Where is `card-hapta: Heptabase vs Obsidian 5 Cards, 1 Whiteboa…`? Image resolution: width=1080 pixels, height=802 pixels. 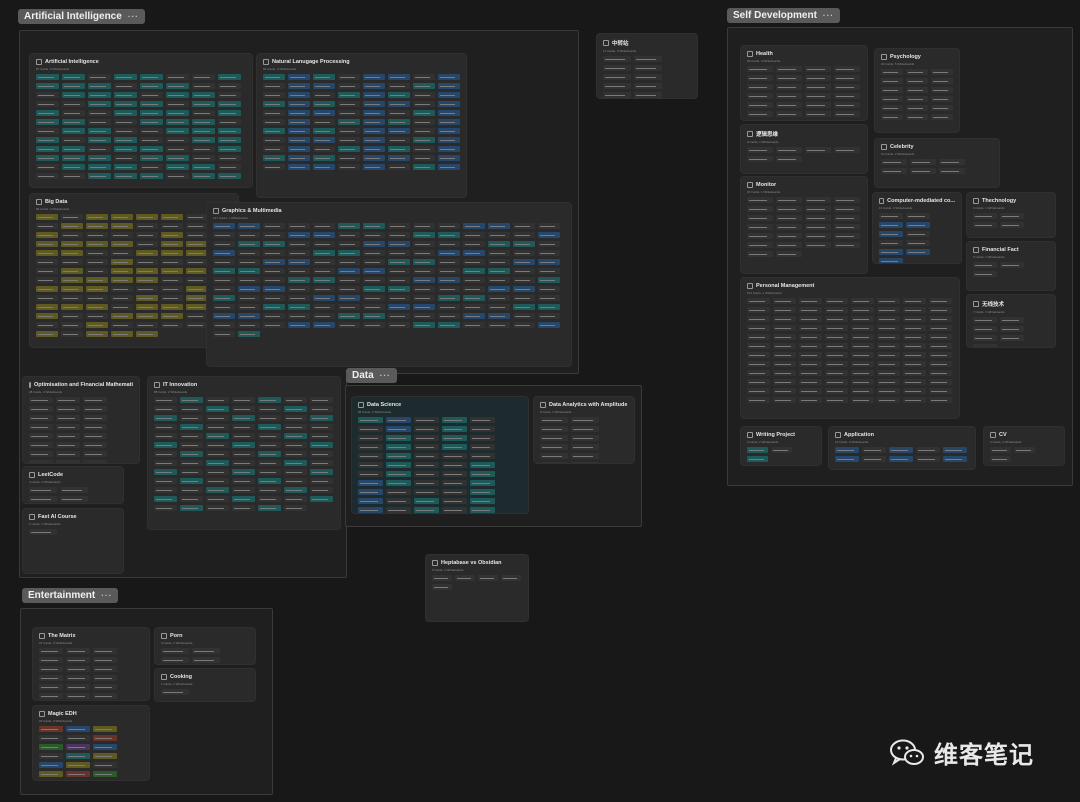
card-hapta: Heptabase vs Obsidian 5 Cards, 1 Whiteboa… is located at coordinates (477, 588).